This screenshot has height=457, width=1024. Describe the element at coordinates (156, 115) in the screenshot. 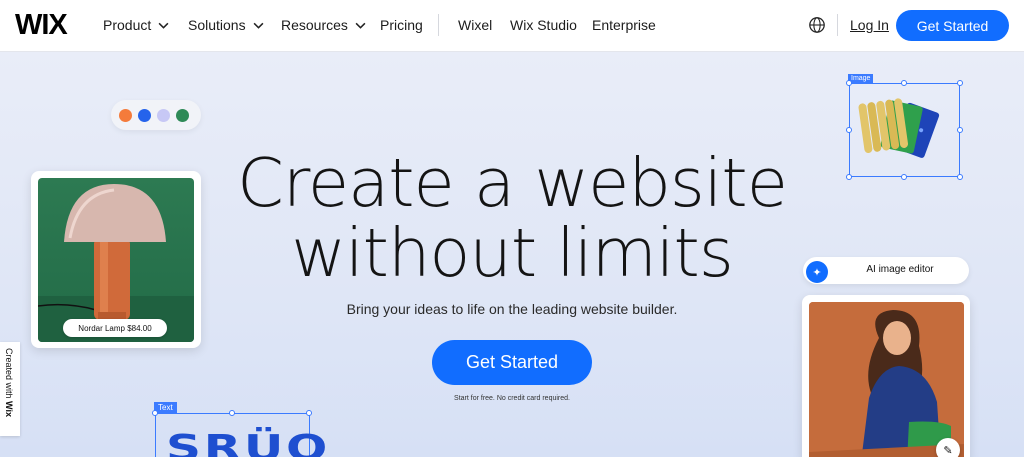

I see `color-swatches` at that location.